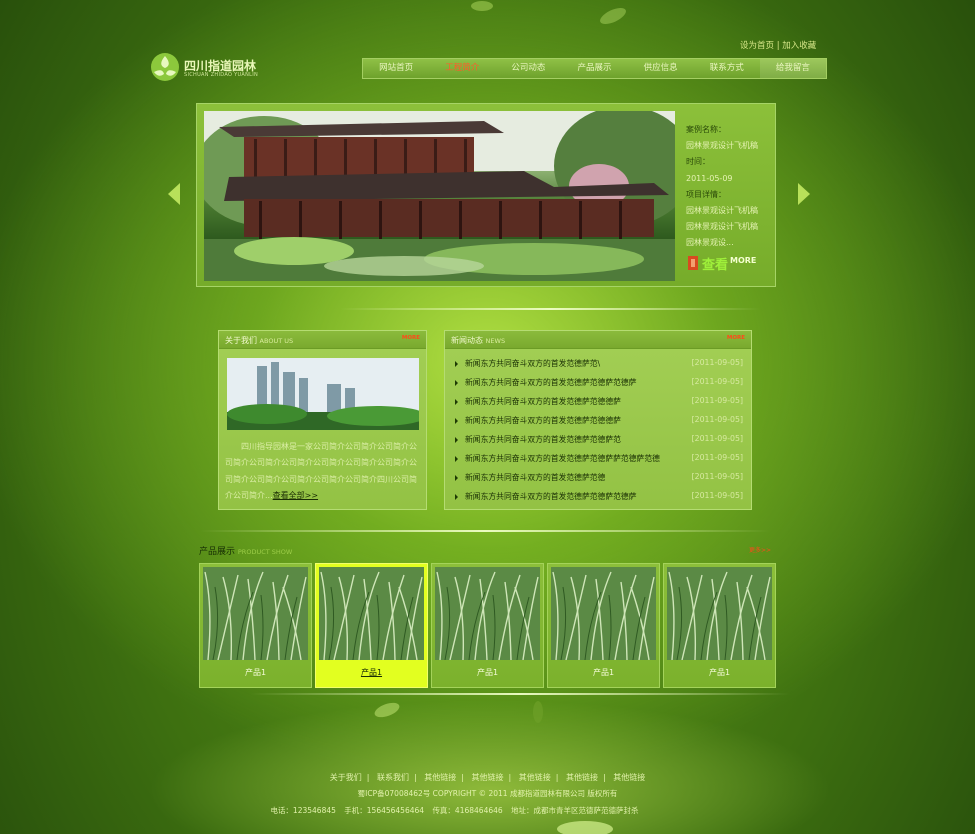 The width and height of the screenshot is (975, 834). What do you see at coordinates (165, 67) in the screenshot?
I see `logo-leaf-icon` at bounding box center [165, 67].